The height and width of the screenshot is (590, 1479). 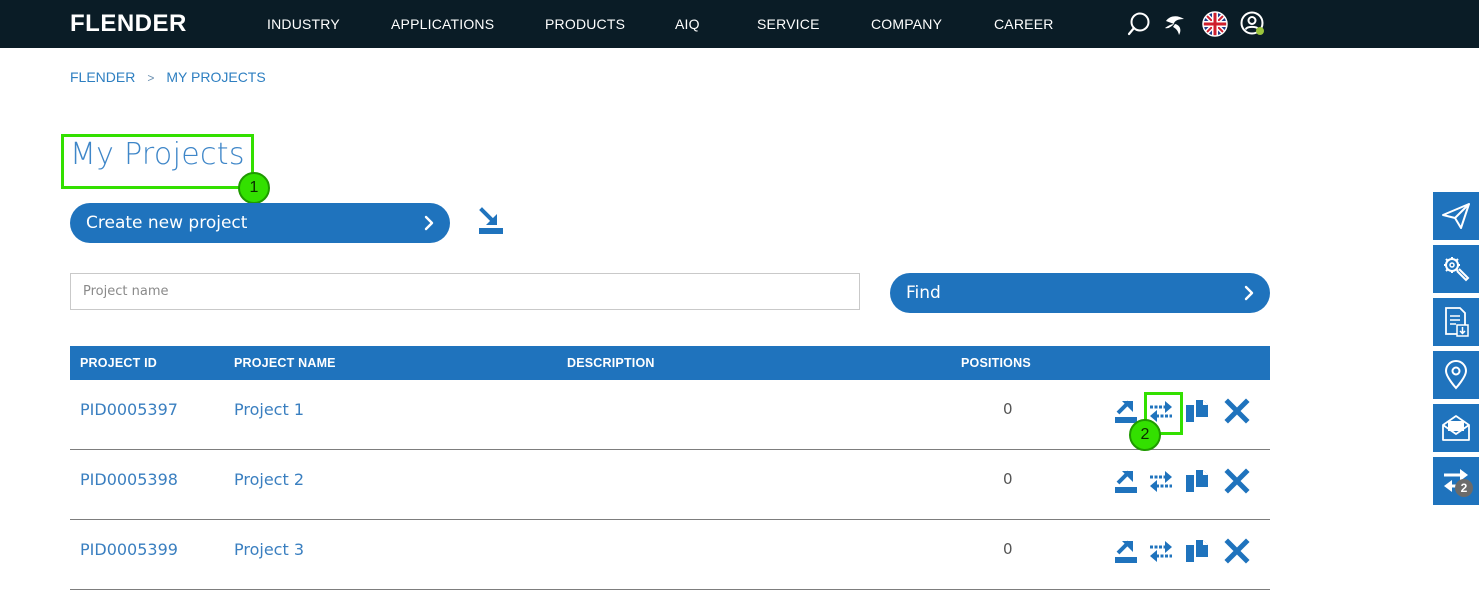 I want to click on user-account-icon, so click(x=1253, y=24).